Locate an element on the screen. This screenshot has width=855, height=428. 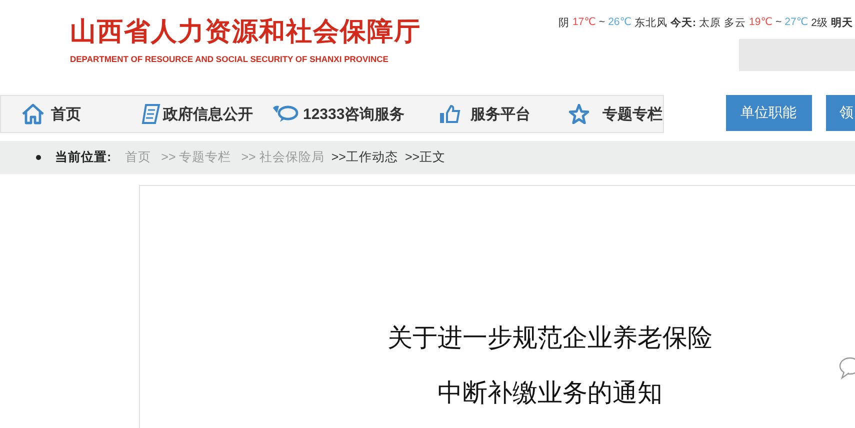
weather-text: 太原 is located at coordinates (710, 23).